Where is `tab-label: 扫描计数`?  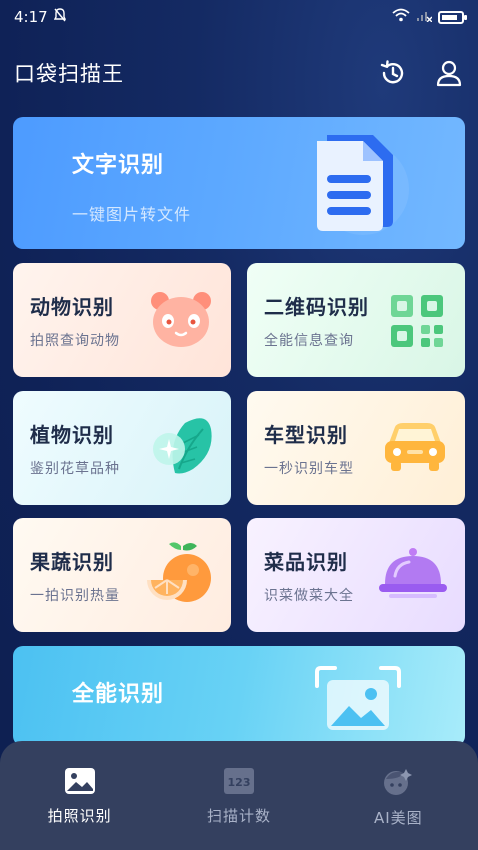 tab-label: 扫描计数 is located at coordinates (238, 816).